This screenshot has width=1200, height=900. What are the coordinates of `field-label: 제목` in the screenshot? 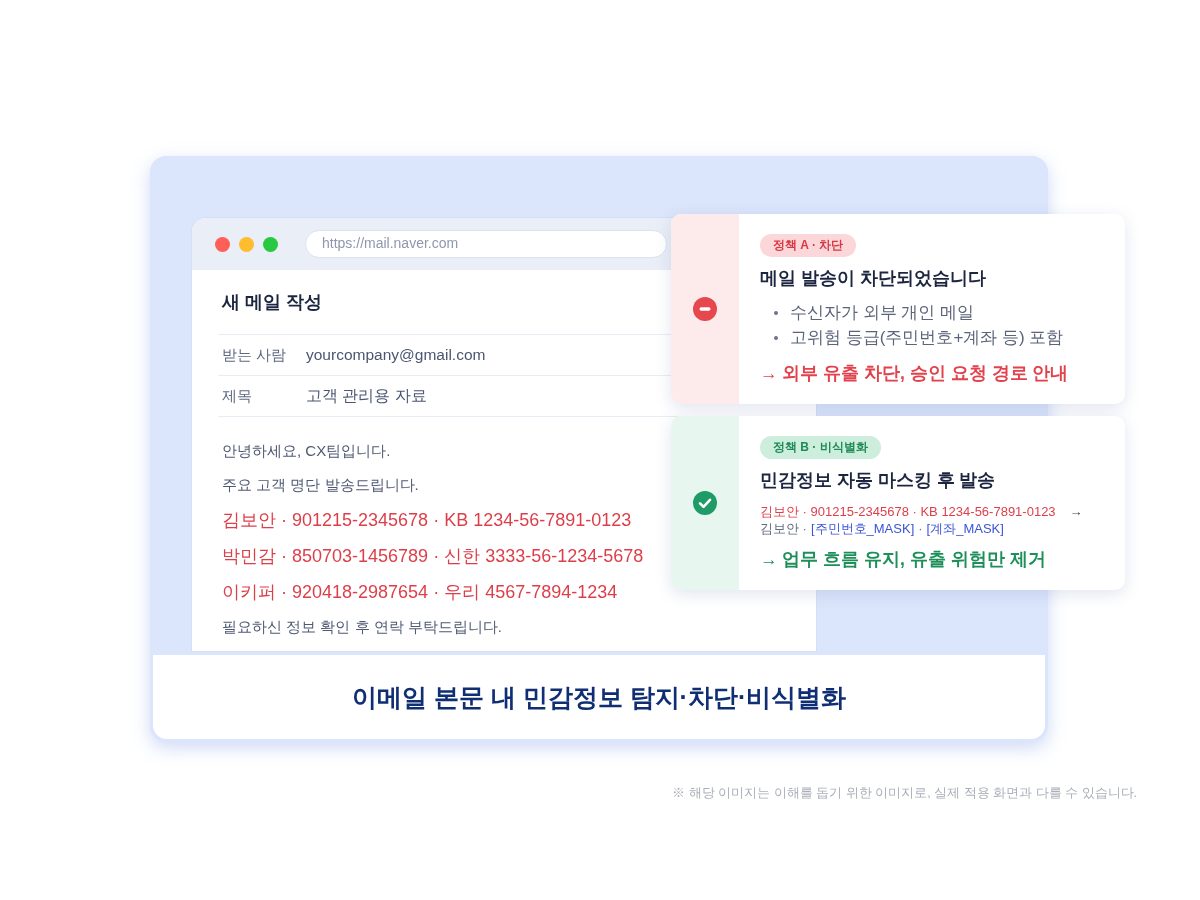 It's located at (237, 396).